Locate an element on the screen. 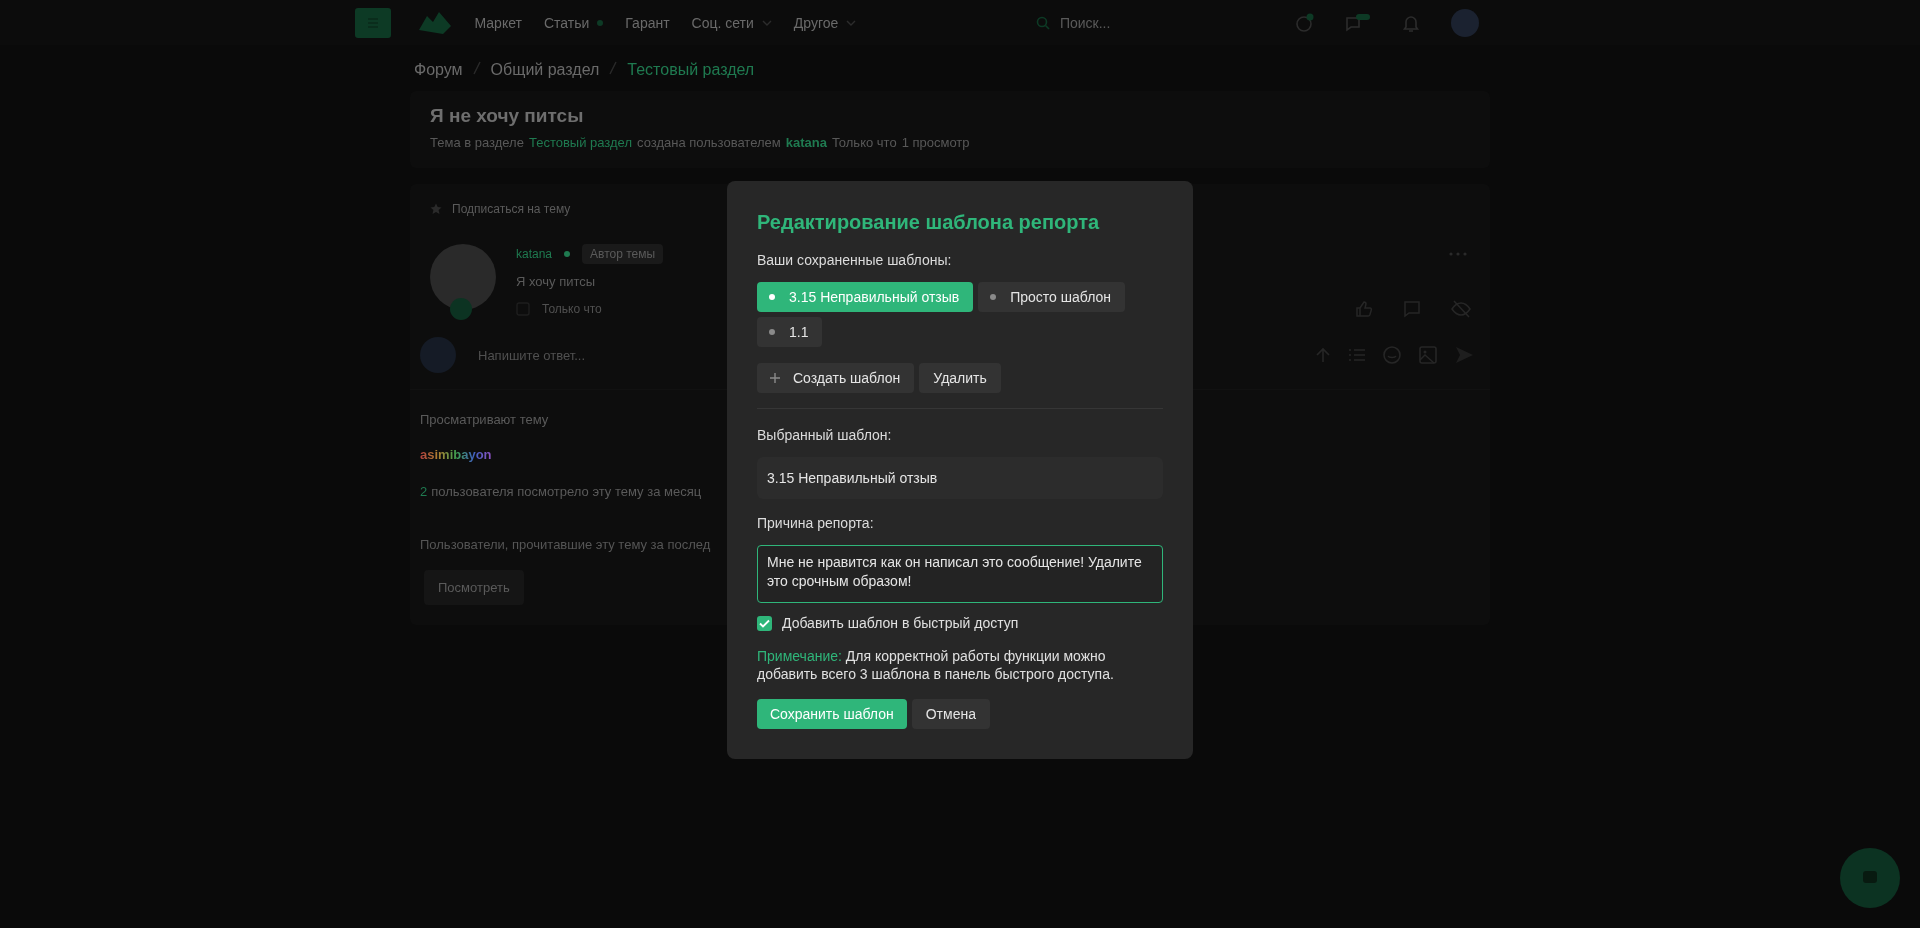 Image resolution: width=1920 pixels, height=928 pixels. image-icon is located at coordinates (1428, 355).